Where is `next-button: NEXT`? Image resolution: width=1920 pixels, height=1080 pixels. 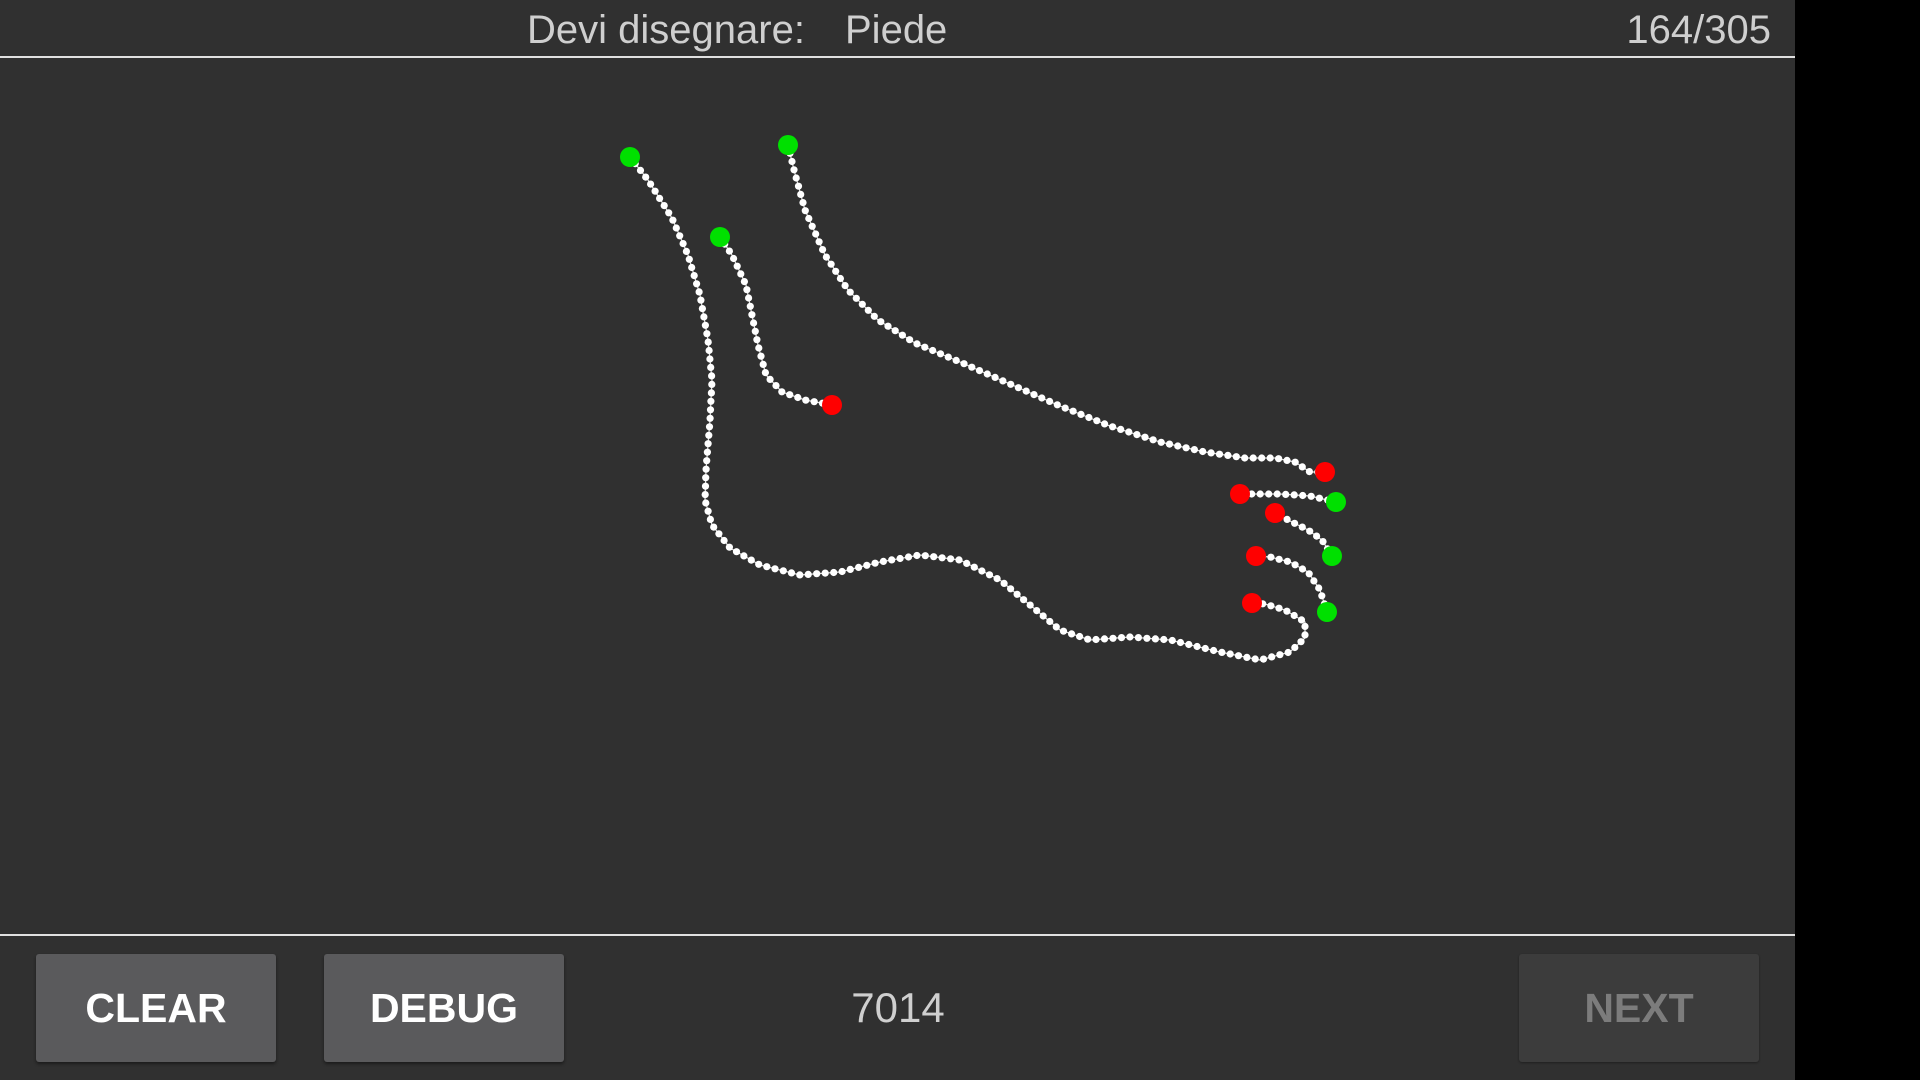
next-button: NEXT is located at coordinates (1639, 1008).